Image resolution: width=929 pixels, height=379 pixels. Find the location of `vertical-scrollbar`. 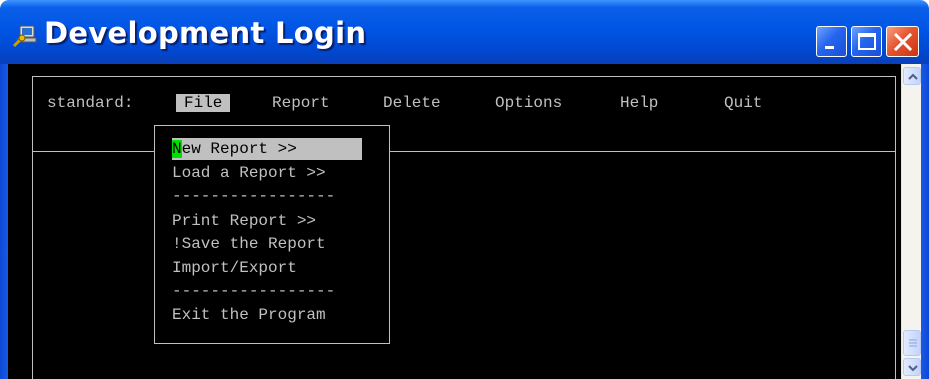

vertical-scrollbar is located at coordinates (911, 221).